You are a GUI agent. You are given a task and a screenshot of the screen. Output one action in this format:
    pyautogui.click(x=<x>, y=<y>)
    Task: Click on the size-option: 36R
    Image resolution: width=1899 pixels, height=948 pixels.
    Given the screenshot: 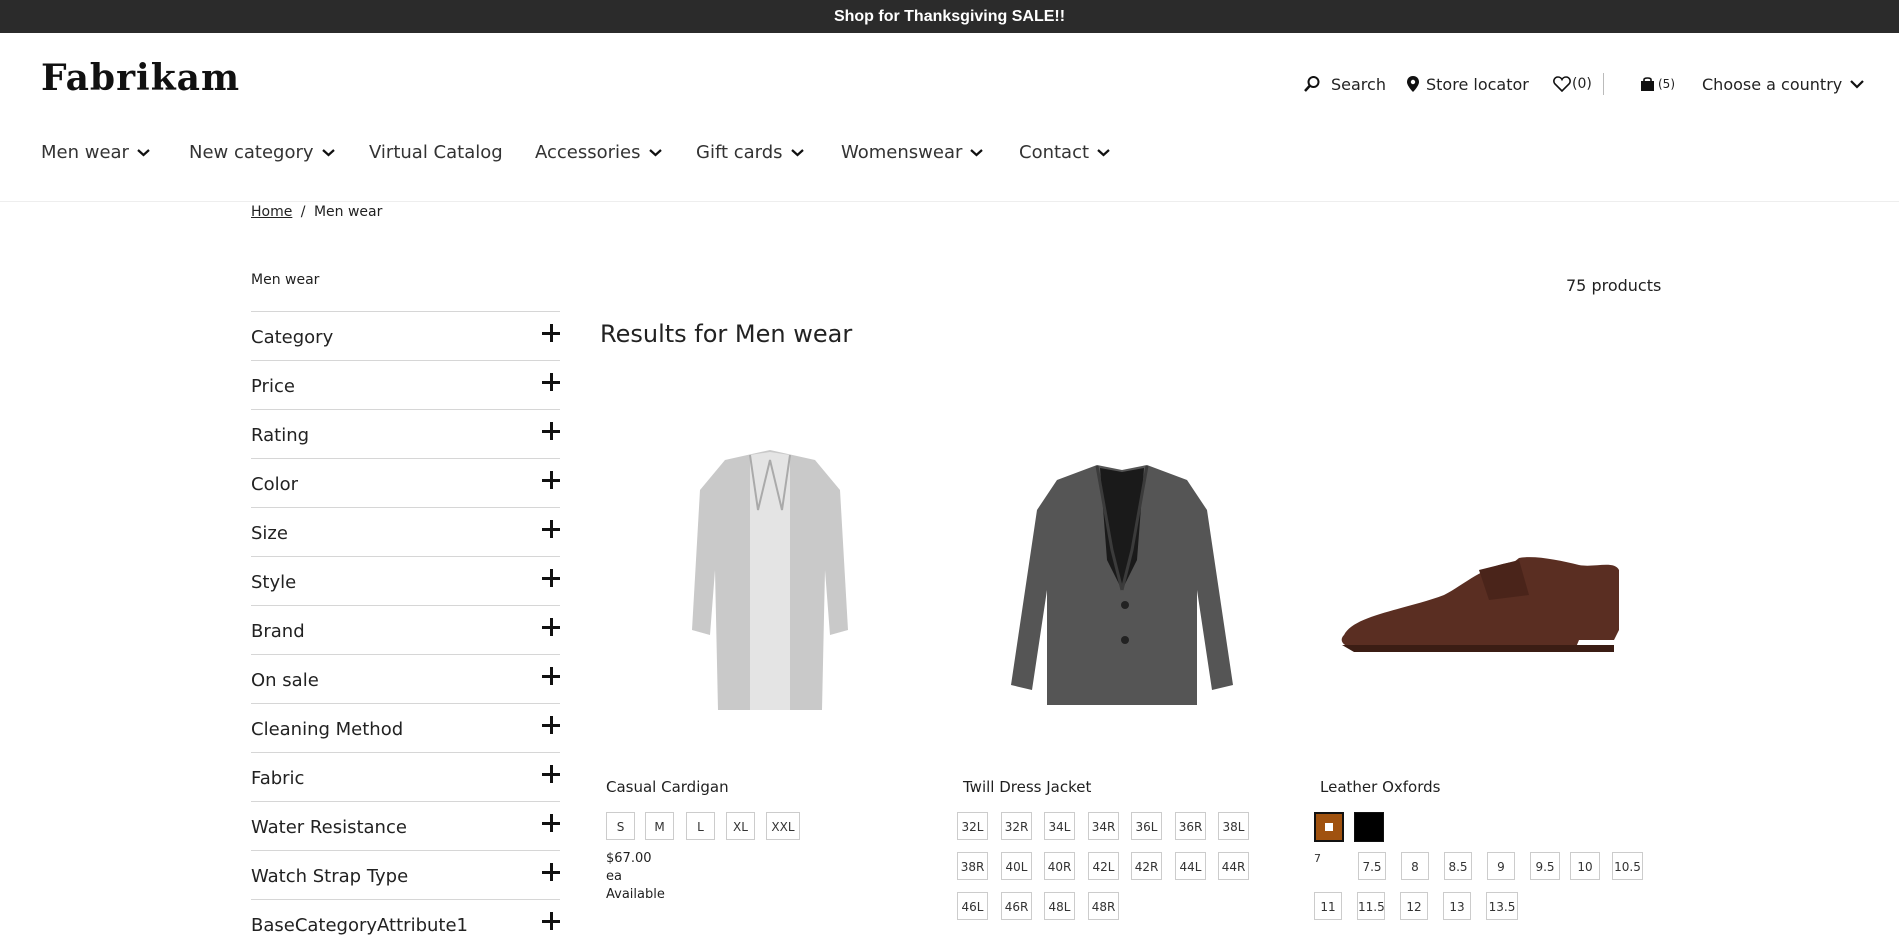 What is the action you would take?
    pyautogui.click(x=1190, y=826)
    